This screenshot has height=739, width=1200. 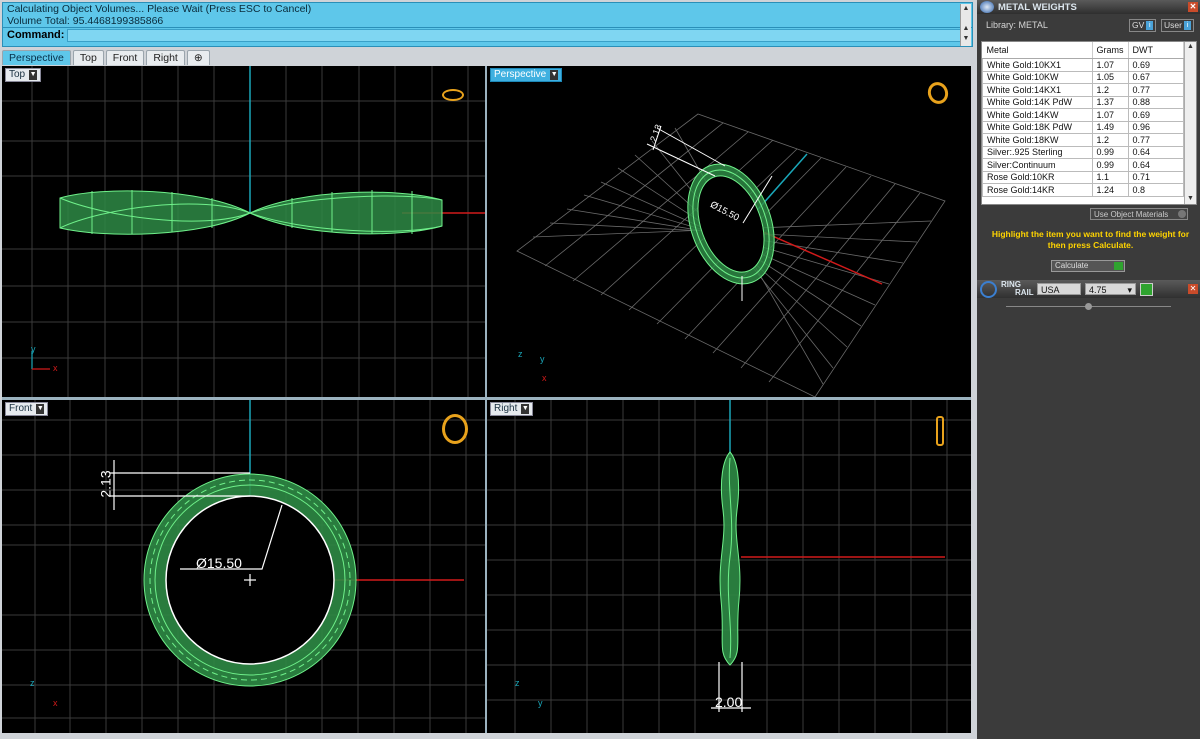 I want to click on table-row: Silver:.925 Sterling 0.99 0.64, so click(x=1083, y=152).